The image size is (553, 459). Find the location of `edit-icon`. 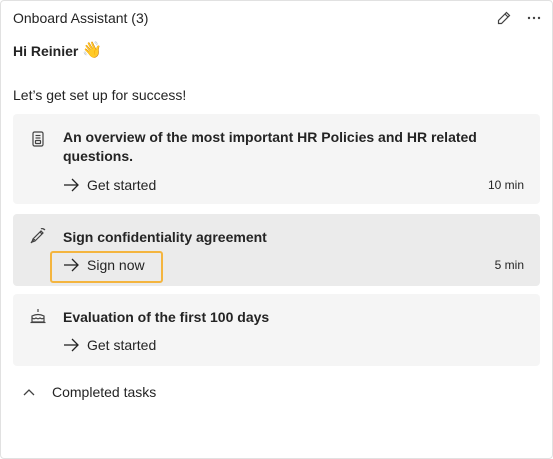

edit-icon is located at coordinates (504, 18).